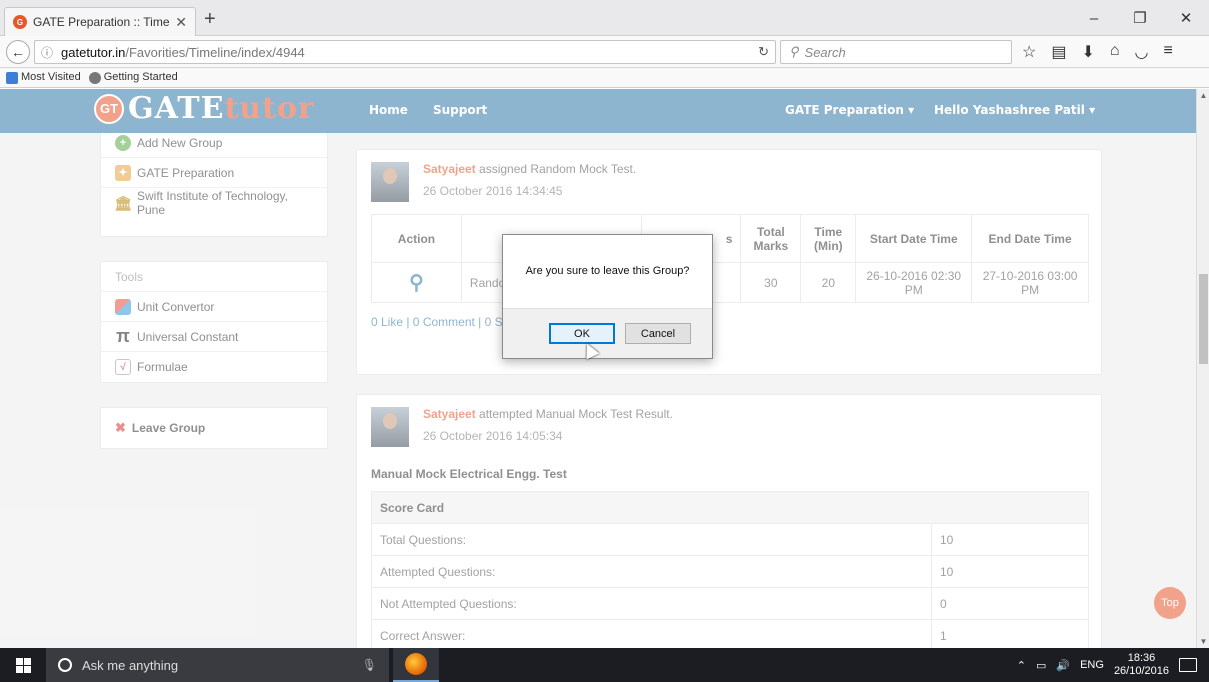 This screenshot has width=1209, height=682. Describe the element at coordinates (1203, 319) in the screenshot. I see `scroll-thumb` at that location.